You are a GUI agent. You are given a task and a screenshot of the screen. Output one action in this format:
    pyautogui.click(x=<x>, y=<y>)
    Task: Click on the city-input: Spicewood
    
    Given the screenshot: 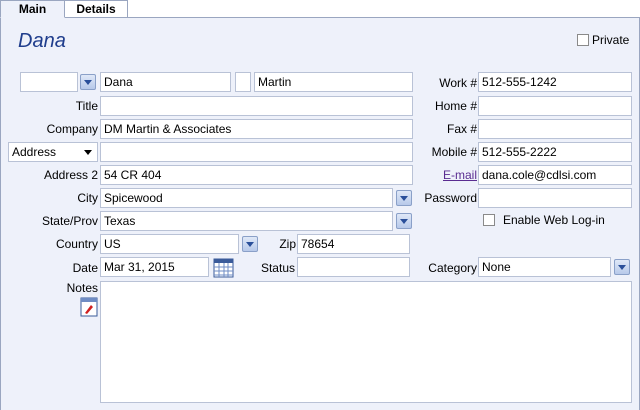 What is the action you would take?
    pyautogui.click(x=246, y=198)
    